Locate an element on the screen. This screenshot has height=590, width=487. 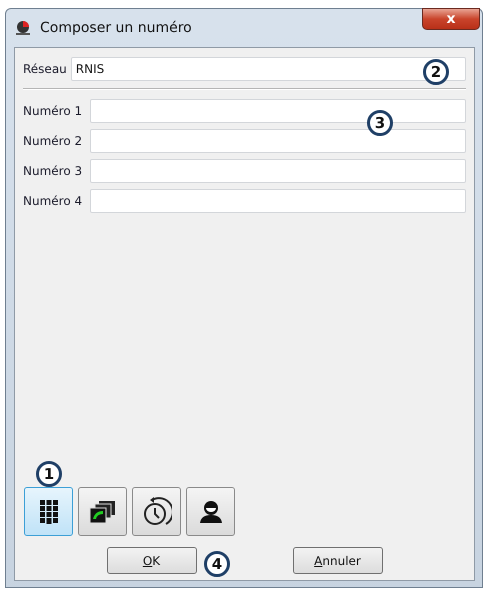
phone-cards-icon is located at coordinates (102, 512).